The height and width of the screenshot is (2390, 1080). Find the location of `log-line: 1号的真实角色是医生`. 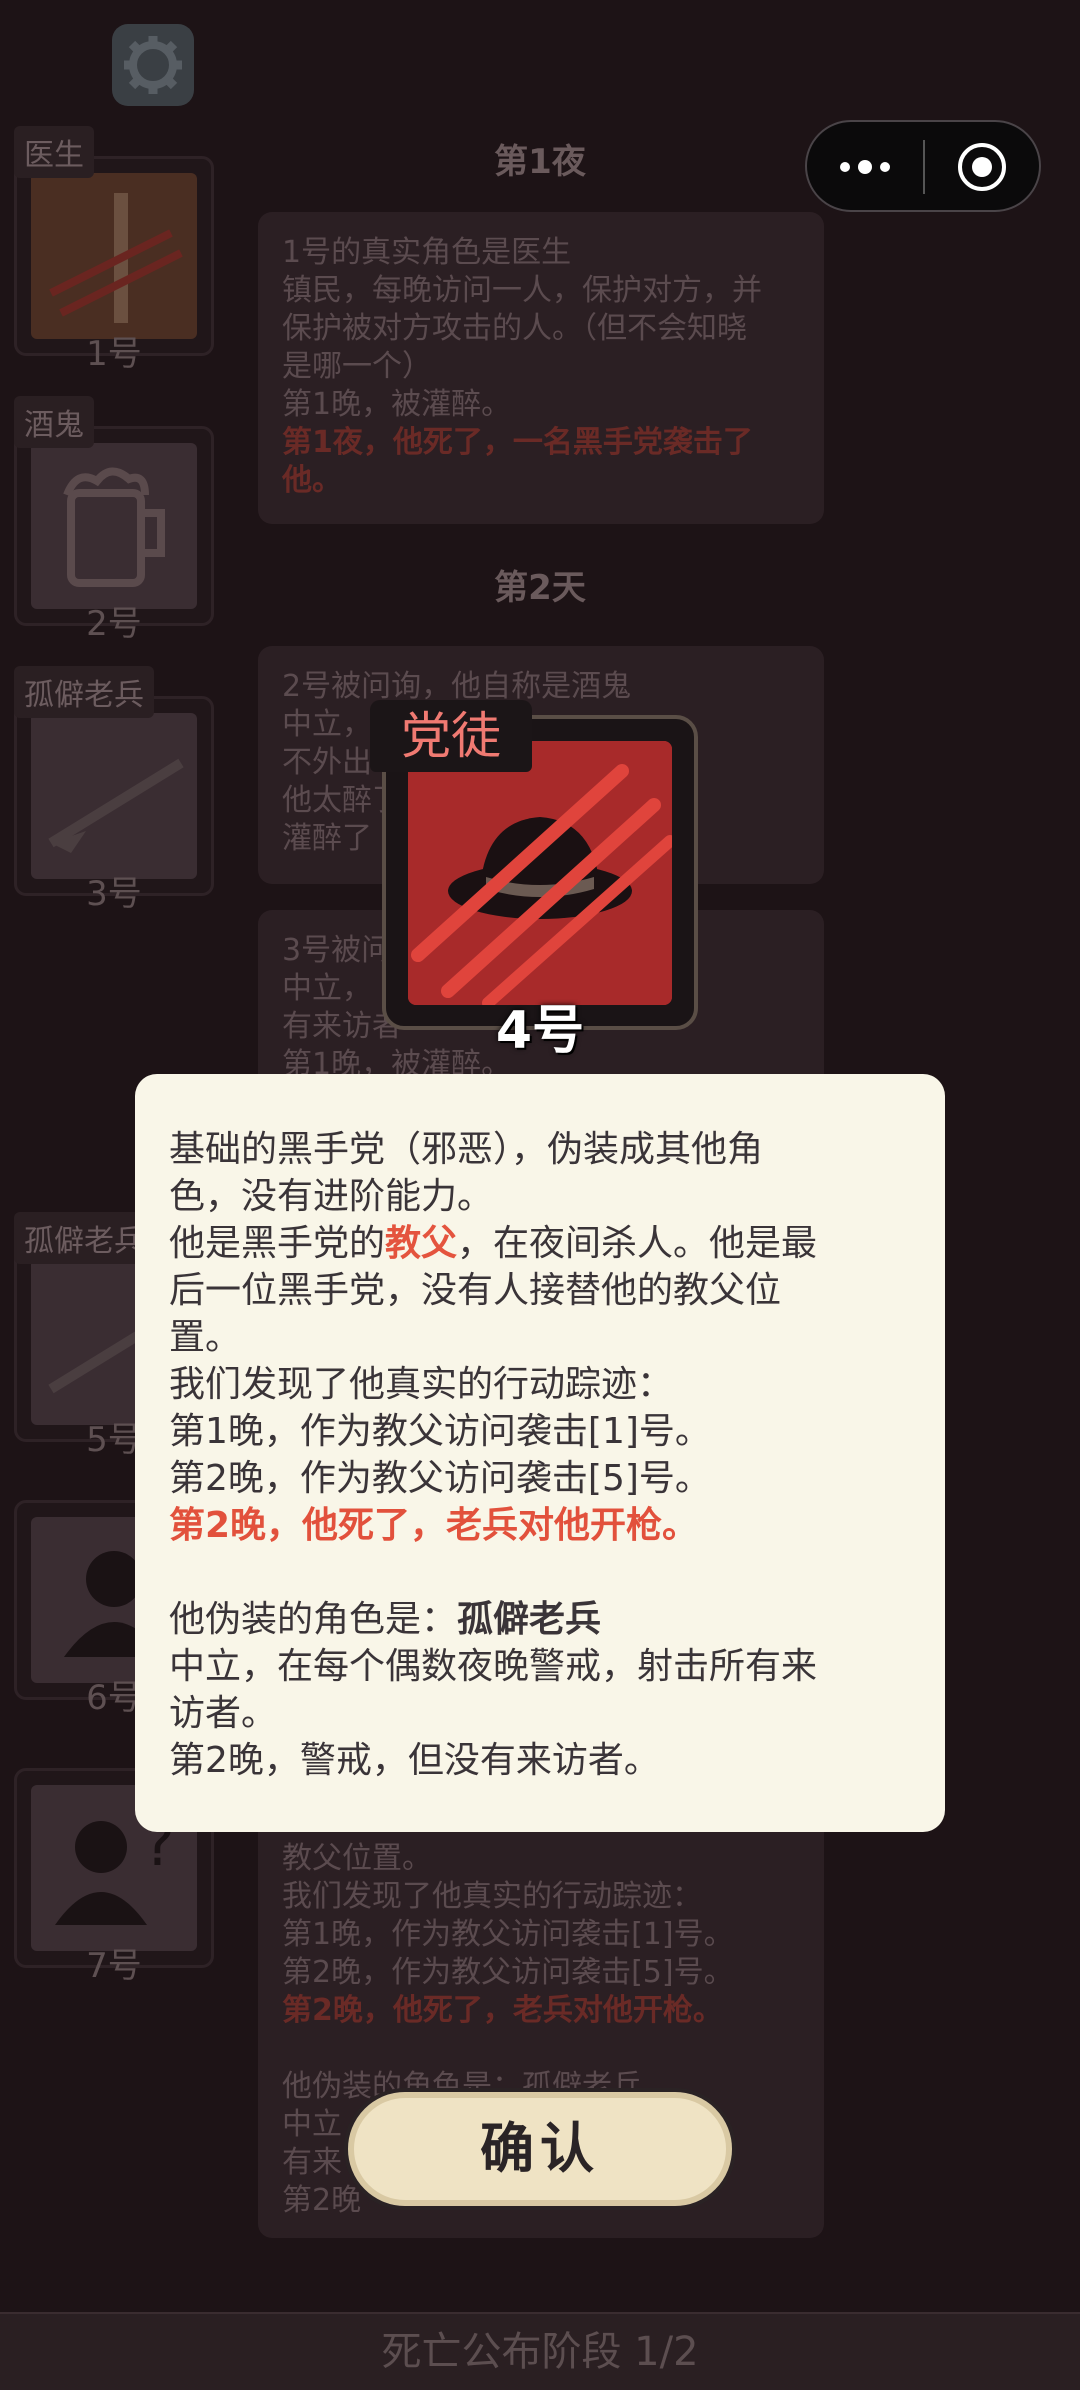

log-line: 1号的真实角色是医生 is located at coordinates (427, 252).